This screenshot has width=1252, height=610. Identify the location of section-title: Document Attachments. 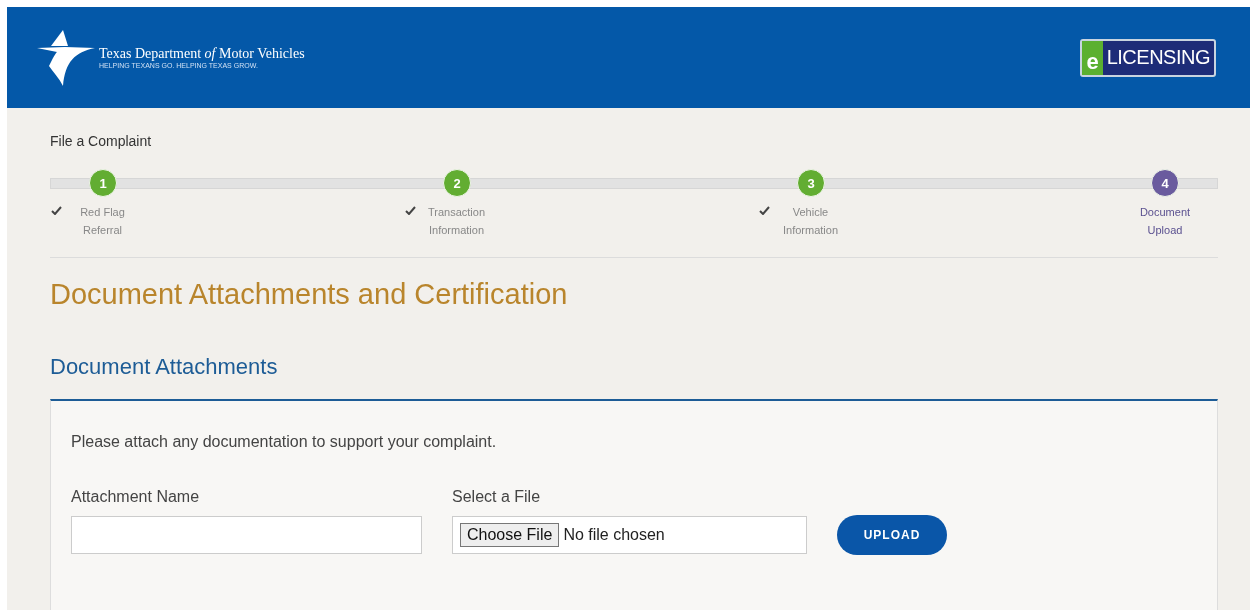
(164, 367).